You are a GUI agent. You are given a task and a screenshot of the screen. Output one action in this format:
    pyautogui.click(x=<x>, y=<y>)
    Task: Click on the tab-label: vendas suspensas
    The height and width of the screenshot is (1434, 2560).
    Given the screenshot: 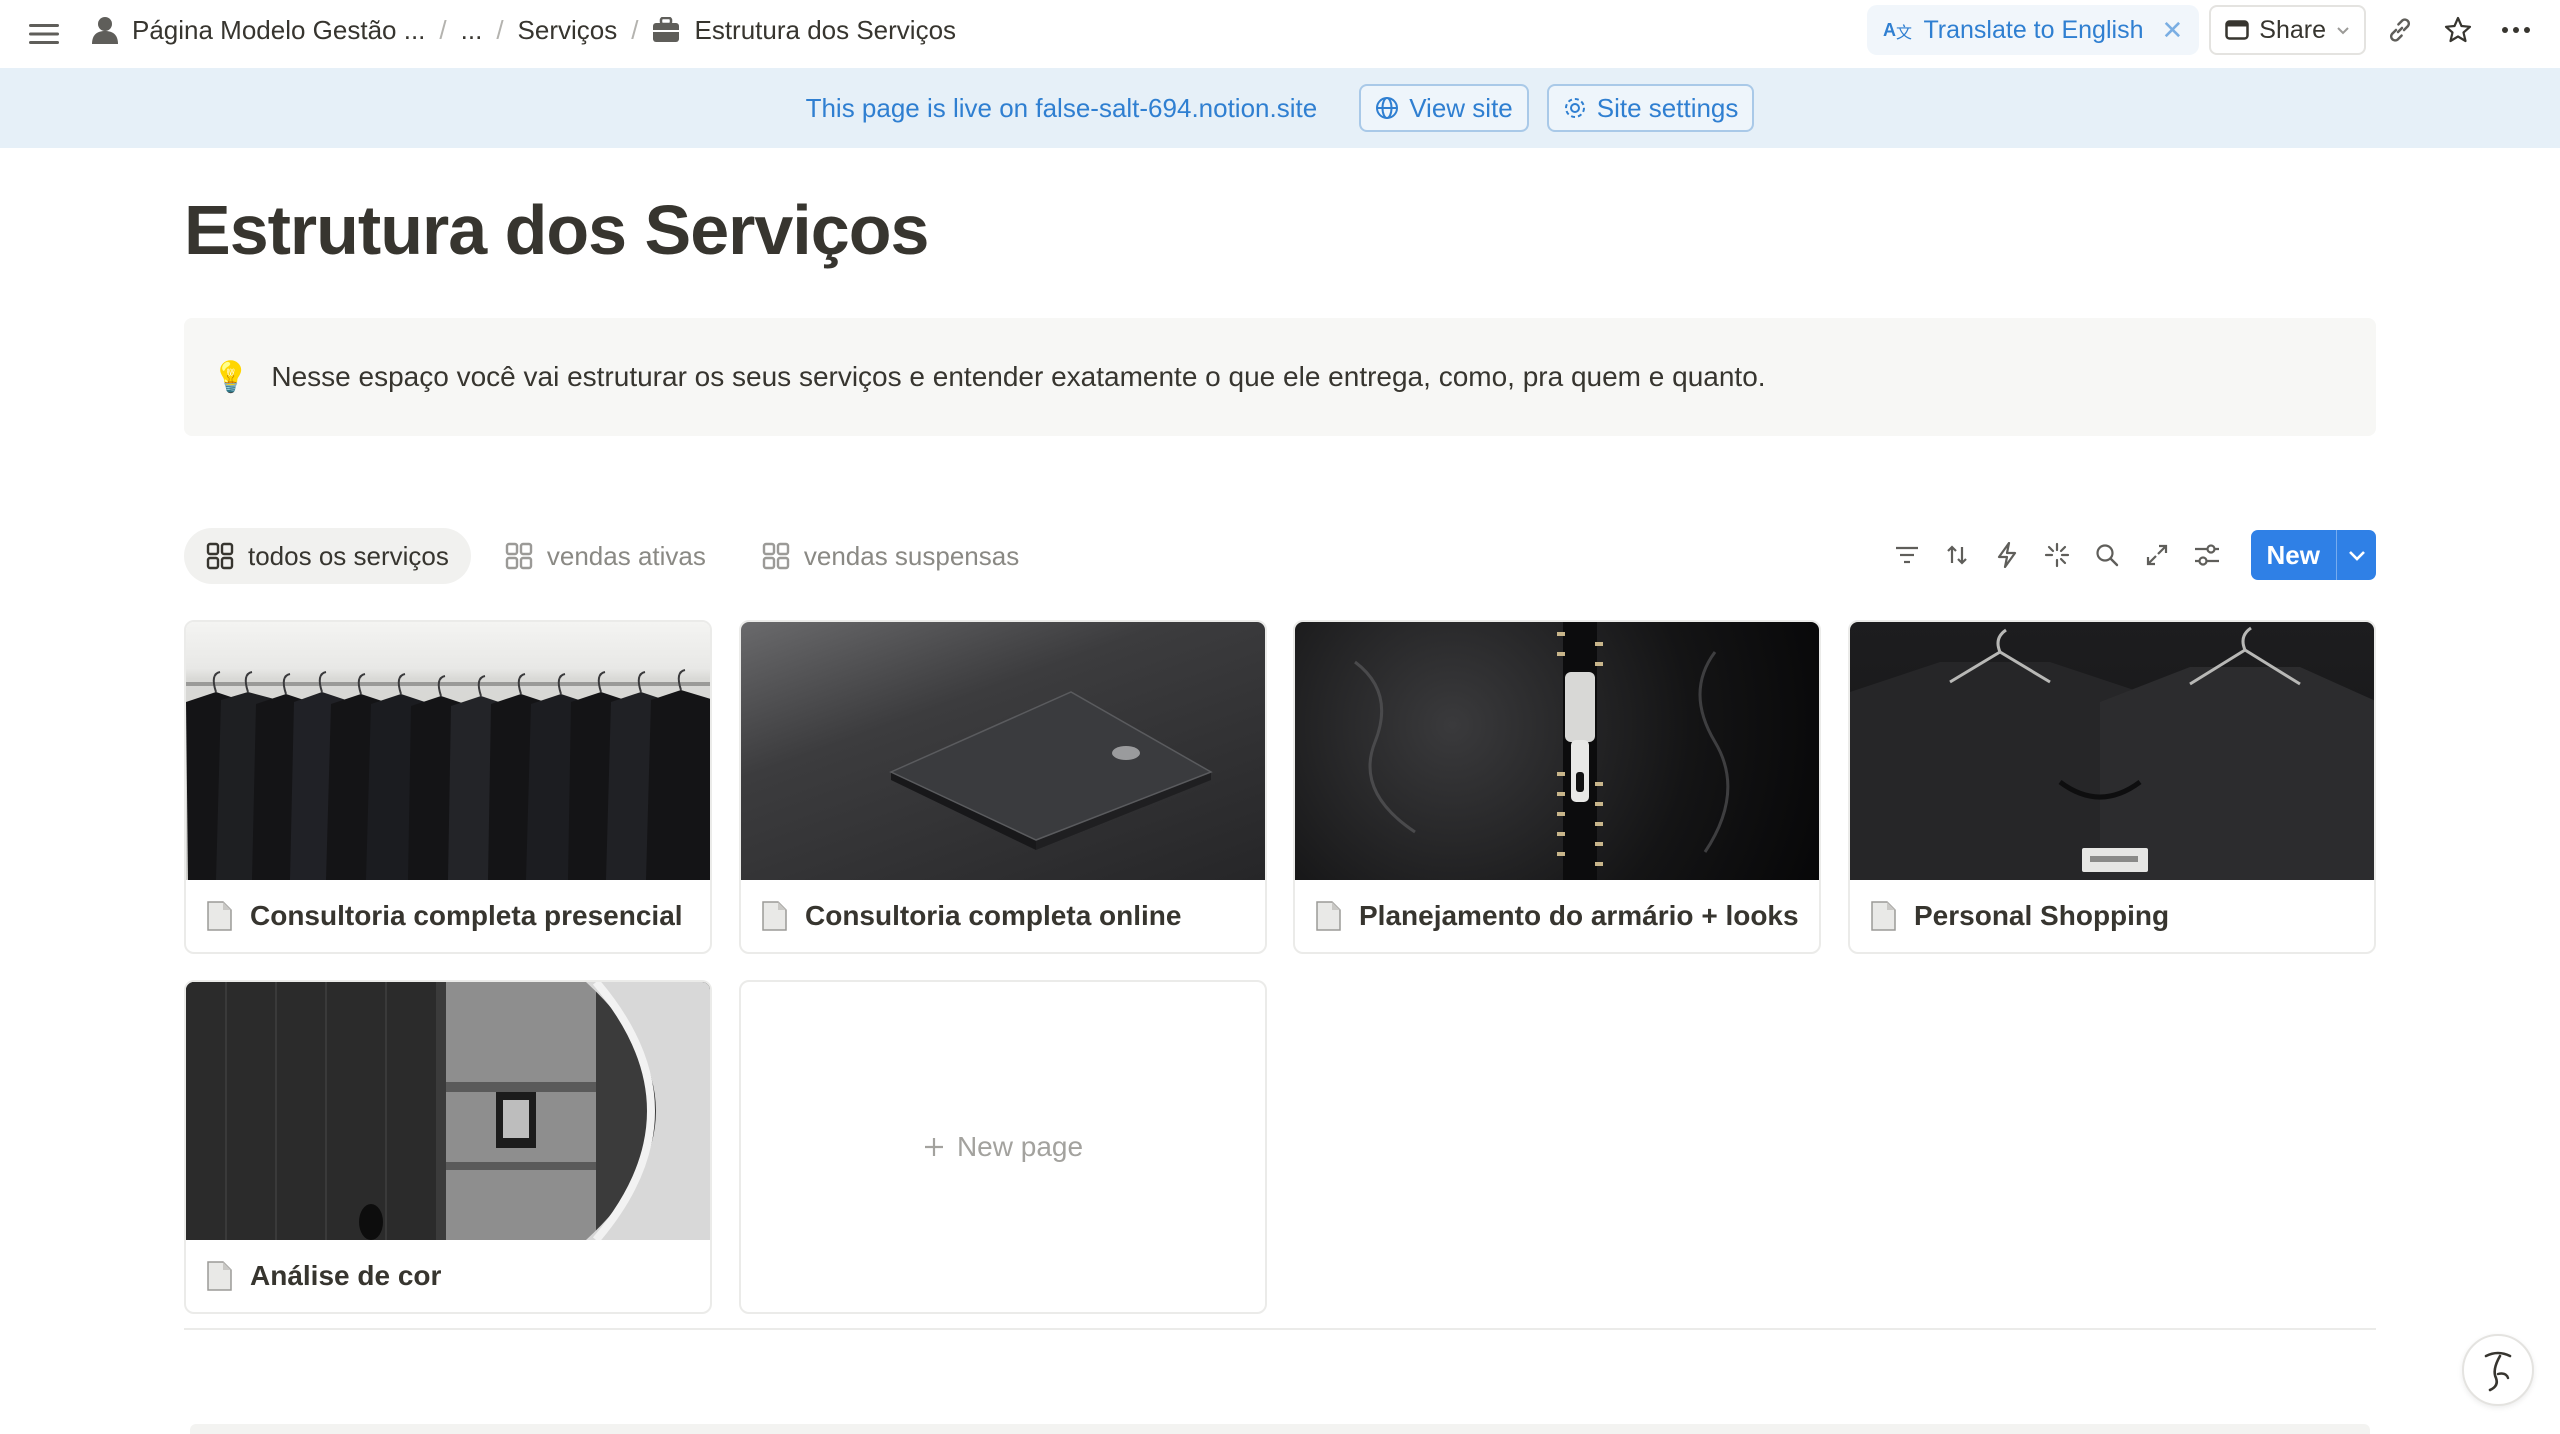 What is the action you would take?
    pyautogui.click(x=911, y=555)
    